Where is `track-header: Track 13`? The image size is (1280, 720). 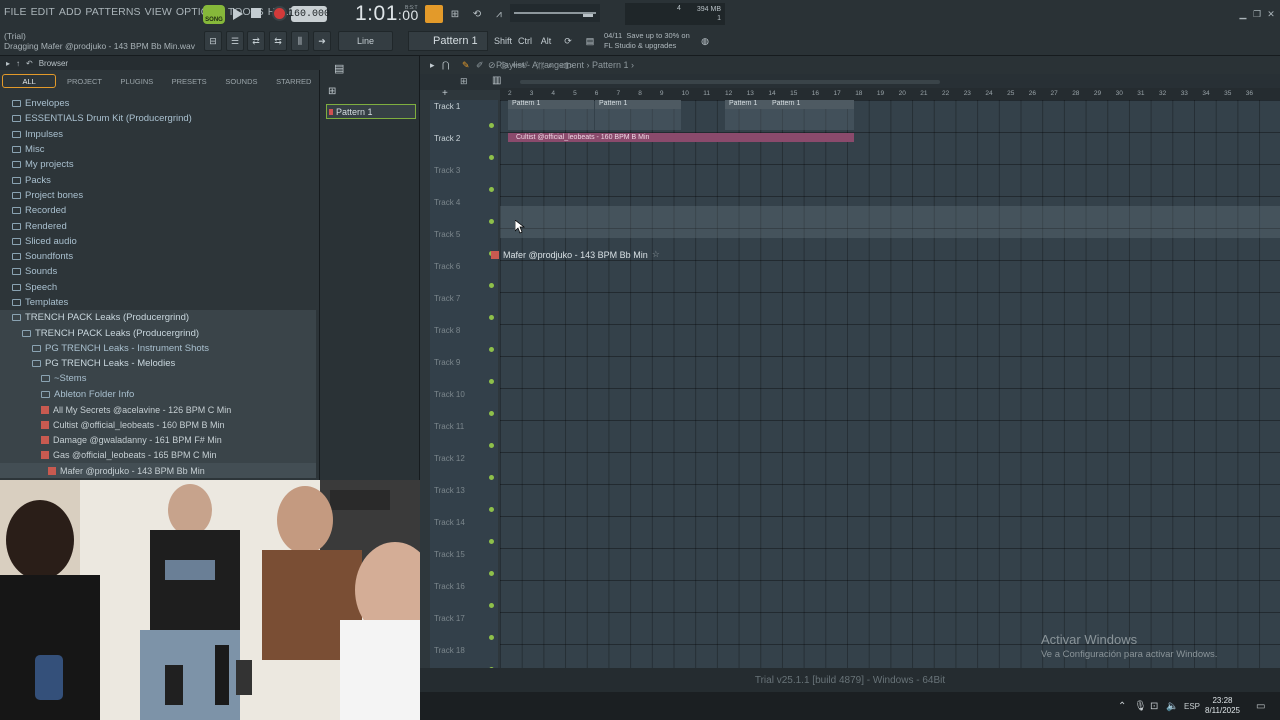 track-header: Track 13 is located at coordinates (464, 500).